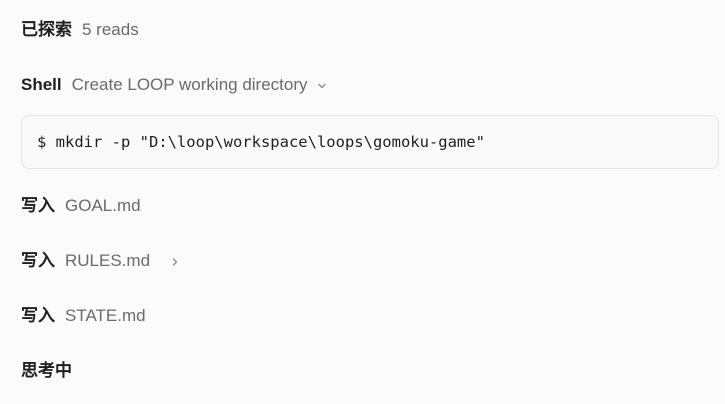  I want to click on shell-step-header: Shell Create LOOP working directory, so click(174, 85).